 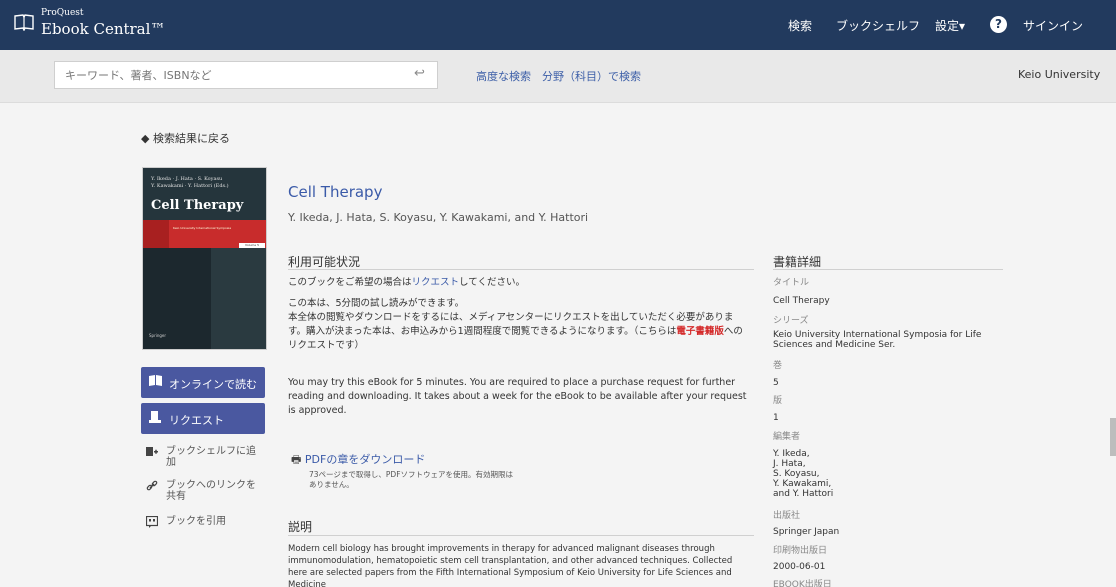 What do you see at coordinates (196, 420) in the screenshot?
I see `request-label: リクエスト` at bounding box center [196, 420].